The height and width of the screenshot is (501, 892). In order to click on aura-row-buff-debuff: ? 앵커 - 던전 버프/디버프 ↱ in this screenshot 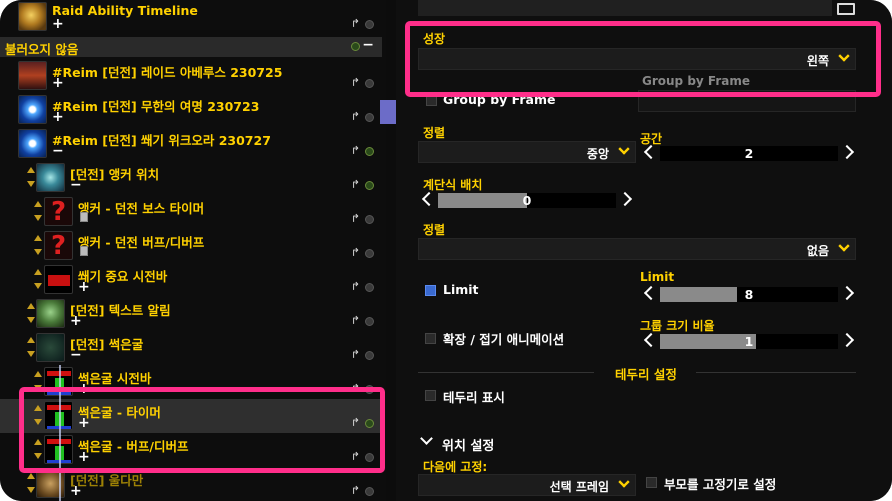, I will do `click(191, 246)`.